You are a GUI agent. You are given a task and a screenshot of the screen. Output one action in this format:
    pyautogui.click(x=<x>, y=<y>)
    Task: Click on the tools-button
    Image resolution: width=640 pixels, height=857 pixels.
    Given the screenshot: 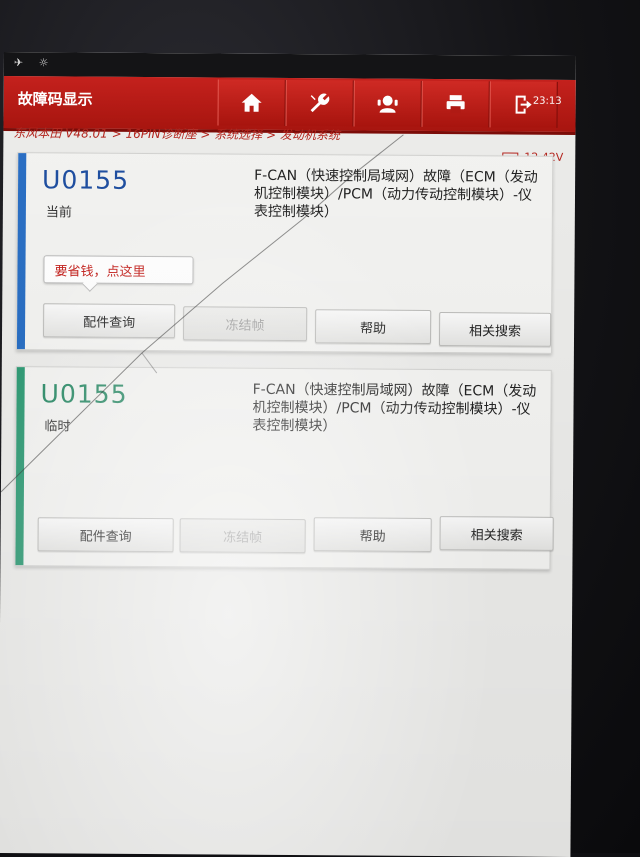 What is the action you would take?
    pyautogui.click(x=319, y=103)
    